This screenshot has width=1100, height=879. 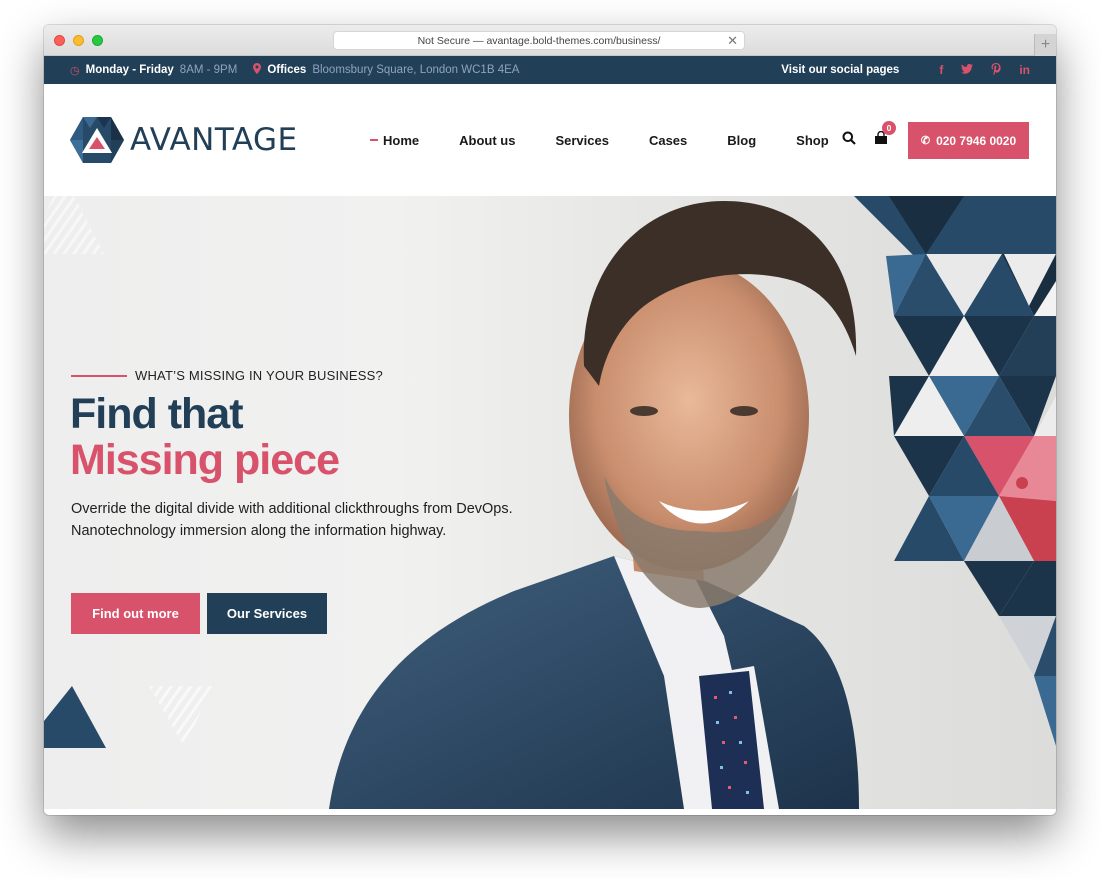 I want to click on hero-title-line-2: Missing piece, so click(x=205, y=460).